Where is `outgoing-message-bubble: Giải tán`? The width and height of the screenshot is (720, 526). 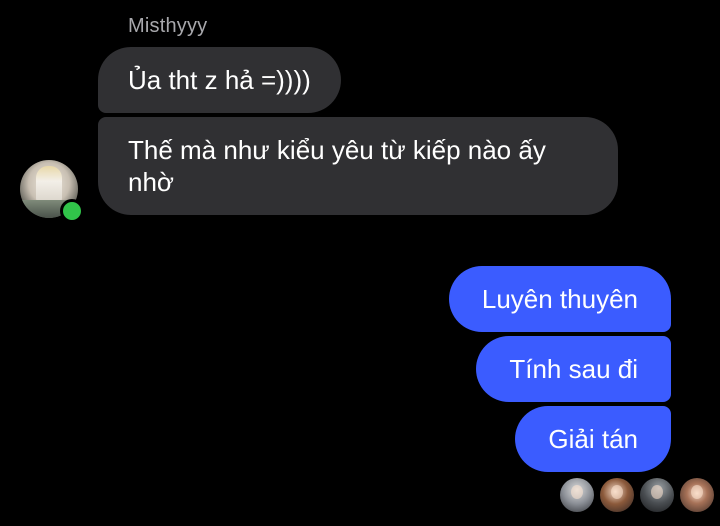 outgoing-message-bubble: Giải tán is located at coordinates (593, 439).